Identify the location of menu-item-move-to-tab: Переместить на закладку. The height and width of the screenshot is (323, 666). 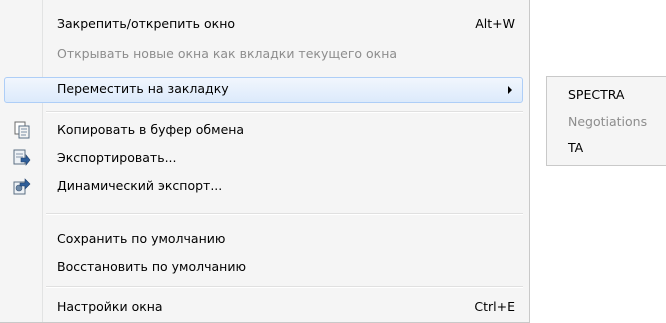
(263, 90).